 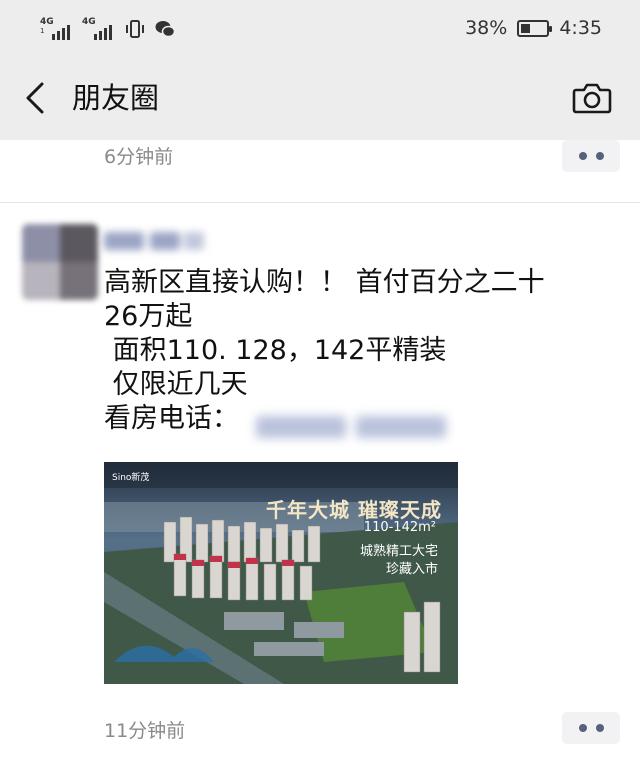 What do you see at coordinates (135, 29) in the screenshot?
I see `vibrate-icon` at bounding box center [135, 29].